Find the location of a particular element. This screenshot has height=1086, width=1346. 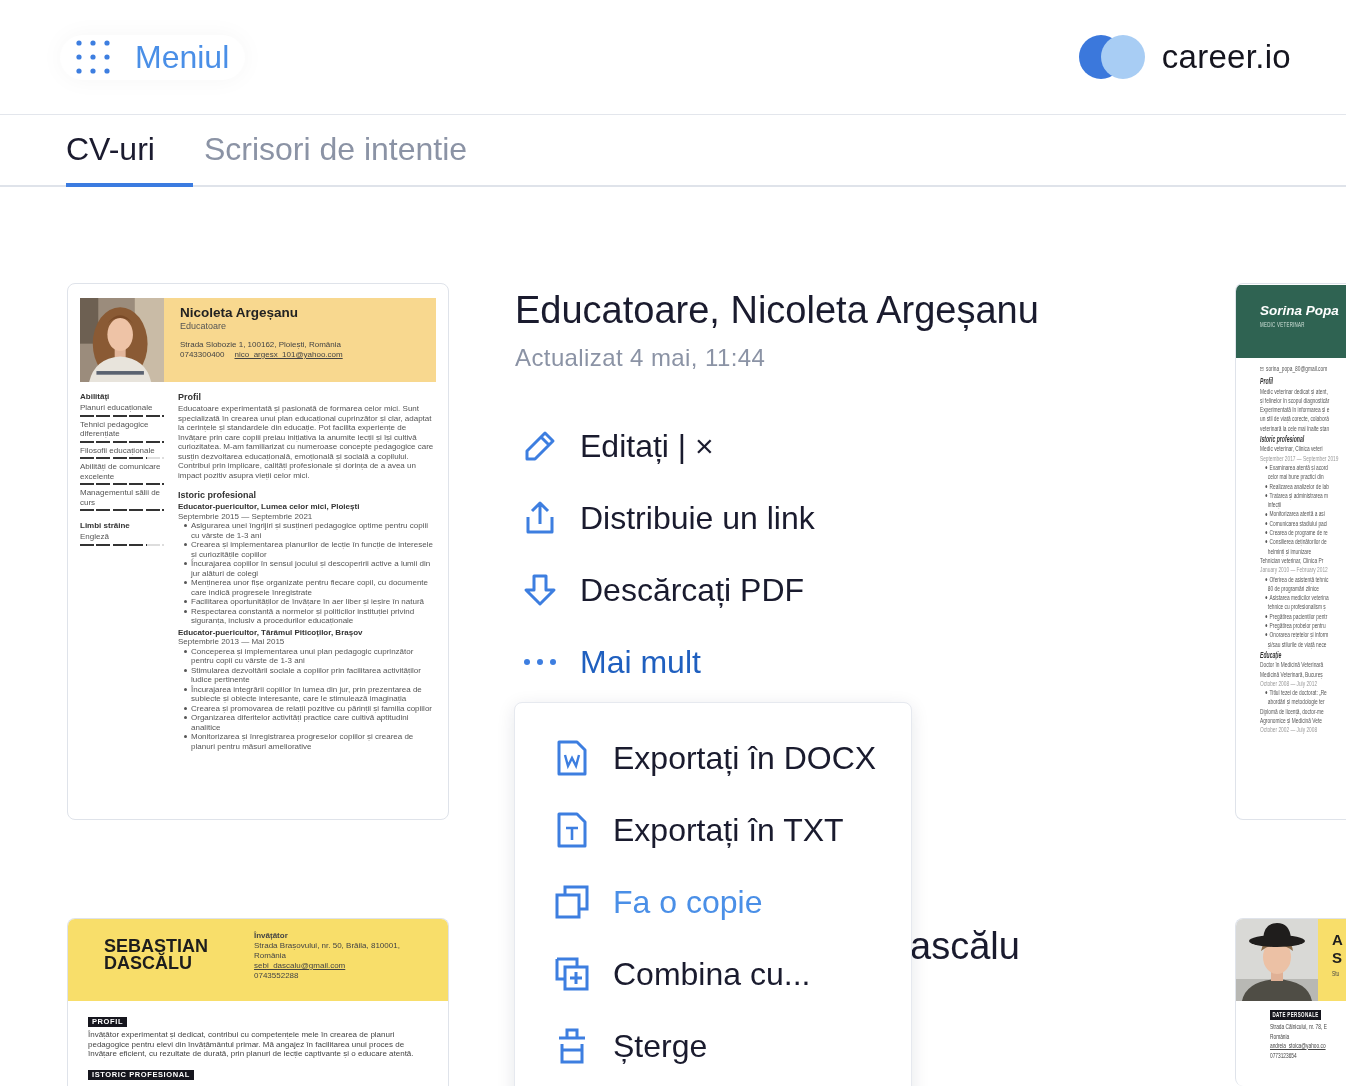

resume-line: Consilierea deținătorilor de is located at coordinates (1298, 542).